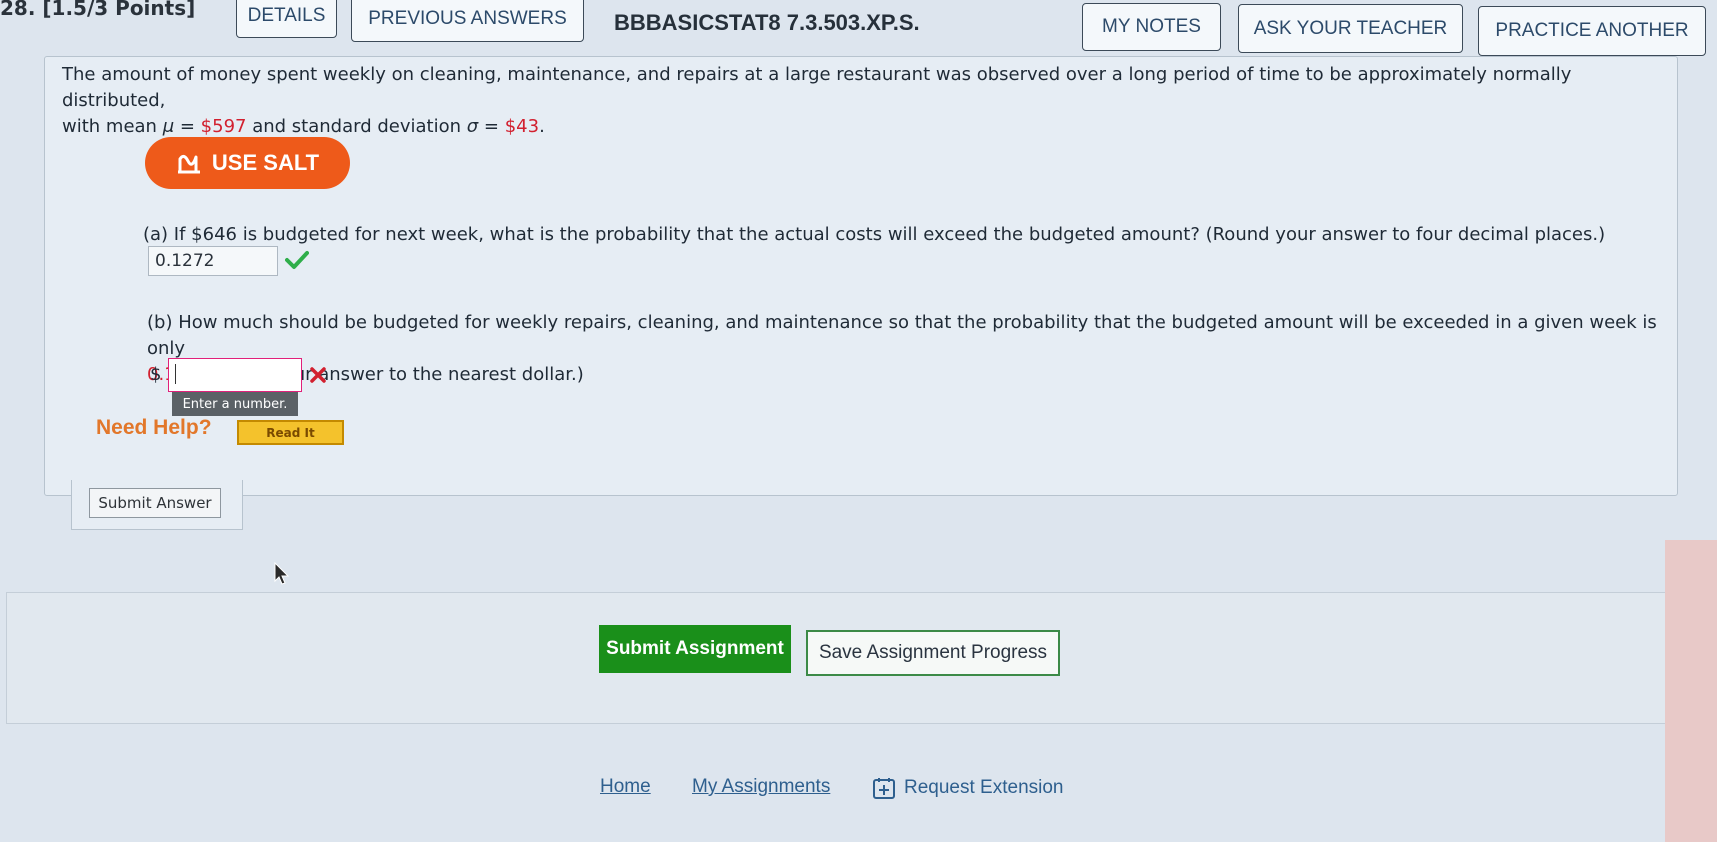 This screenshot has width=1717, height=842. Describe the element at coordinates (188, 164) in the screenshot. I see `salt-icon` at that location.